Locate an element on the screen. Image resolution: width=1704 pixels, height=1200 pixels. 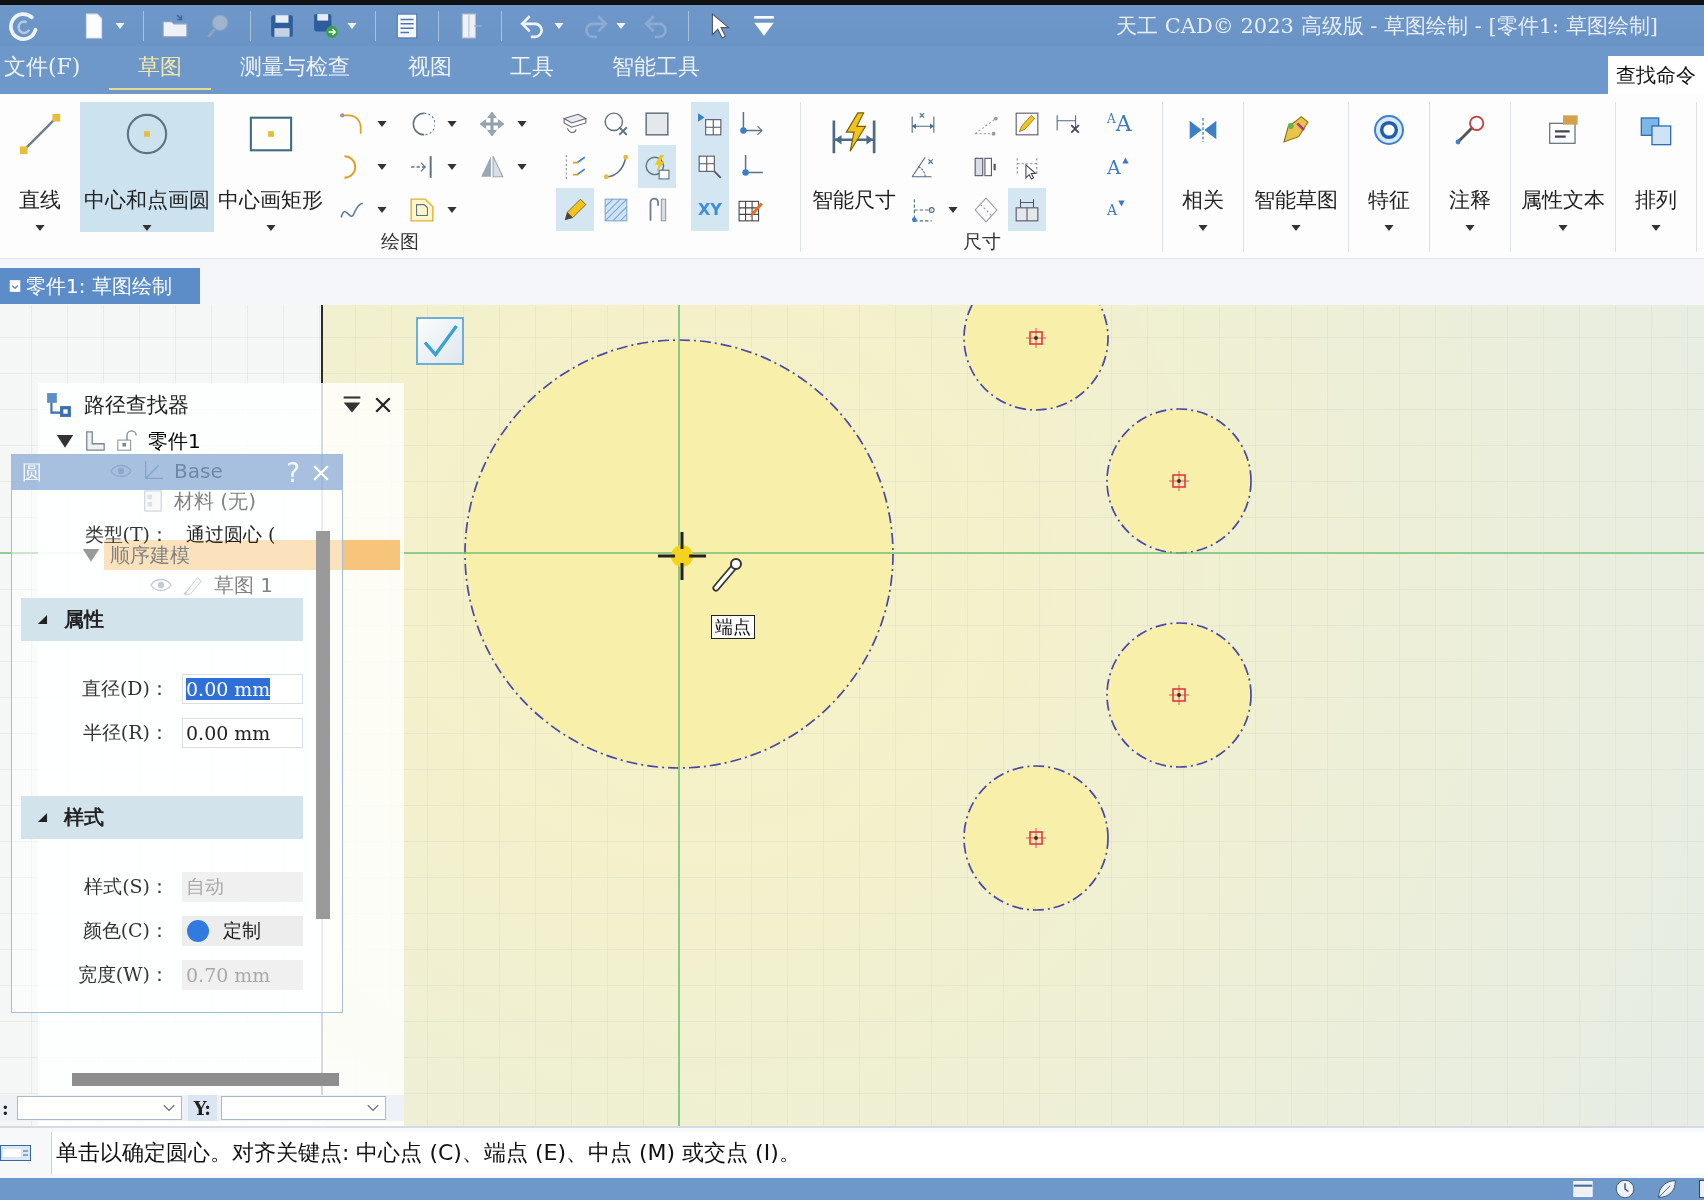
grid-icon is located at coordinates (710, 166).